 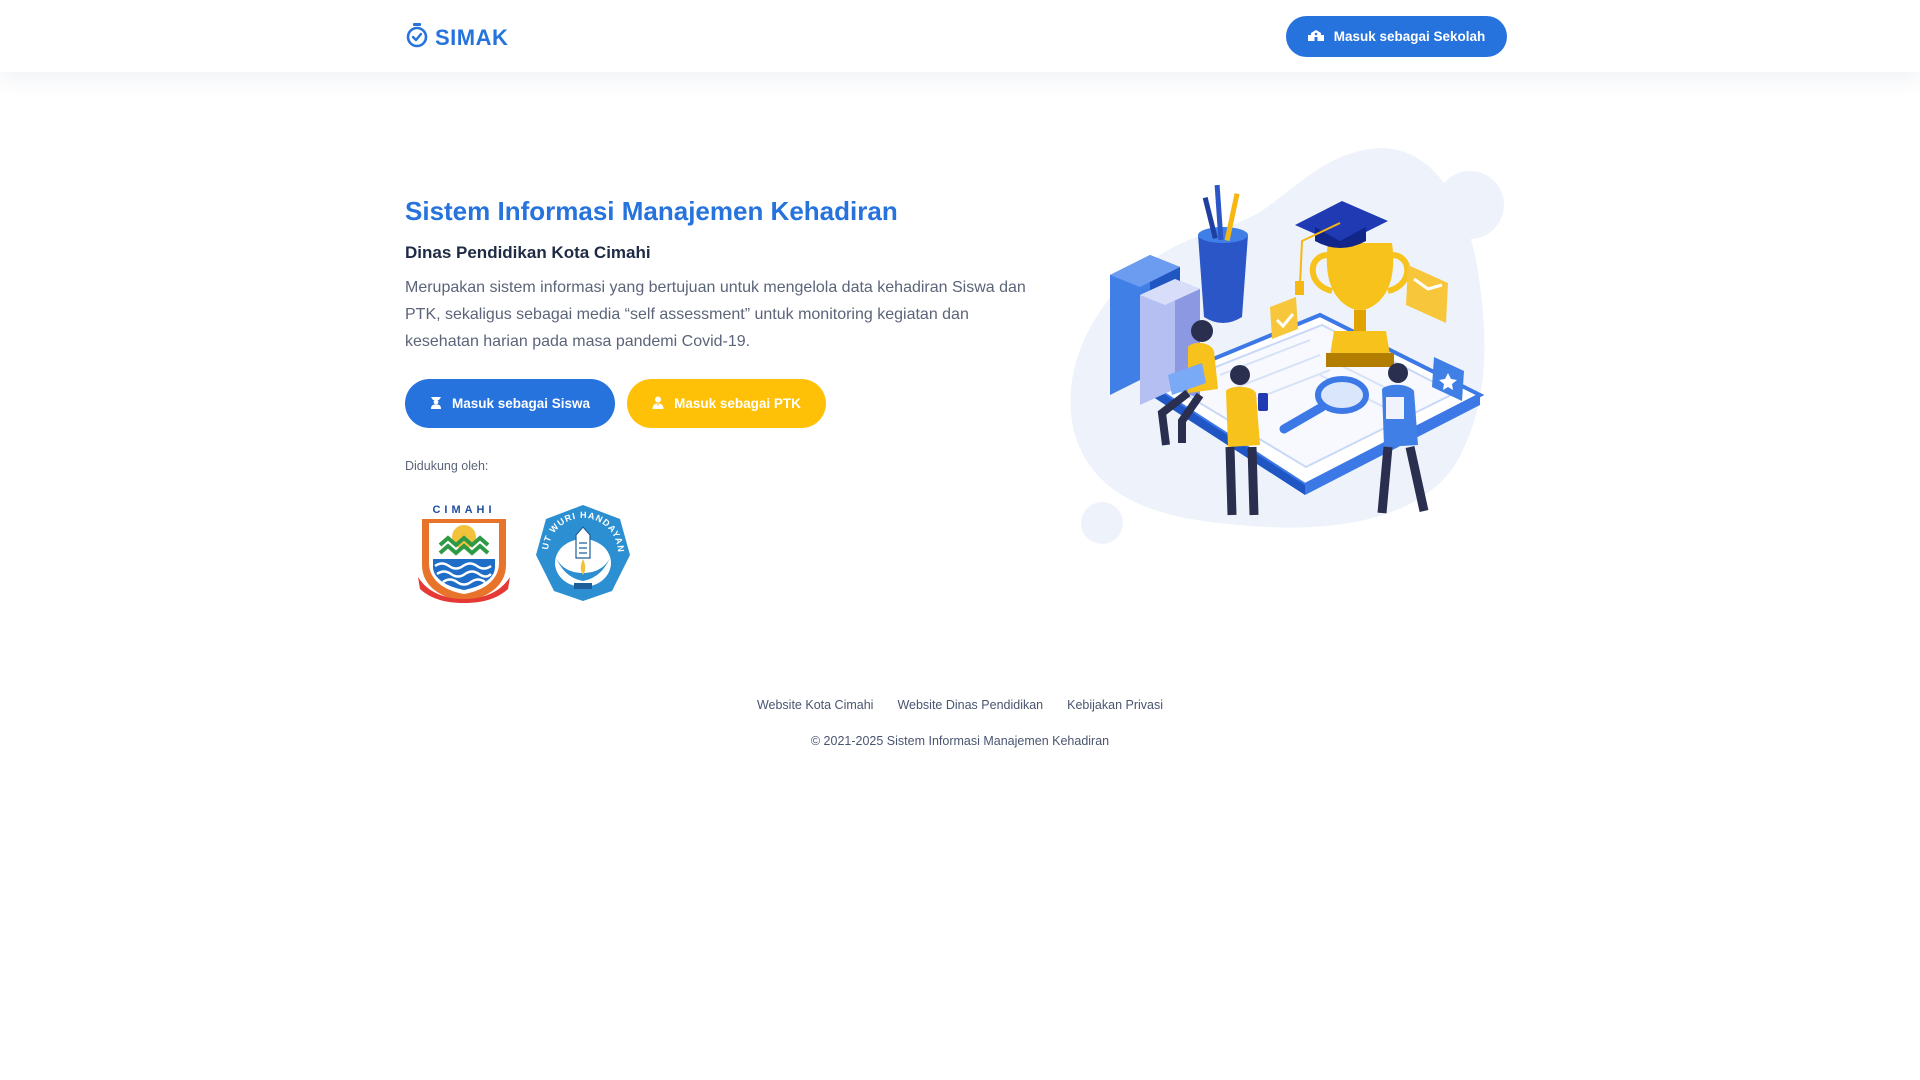 I want to click on footer-link-kota-cimahi: Website Kota Cimahi, so click(x=815, y=705).